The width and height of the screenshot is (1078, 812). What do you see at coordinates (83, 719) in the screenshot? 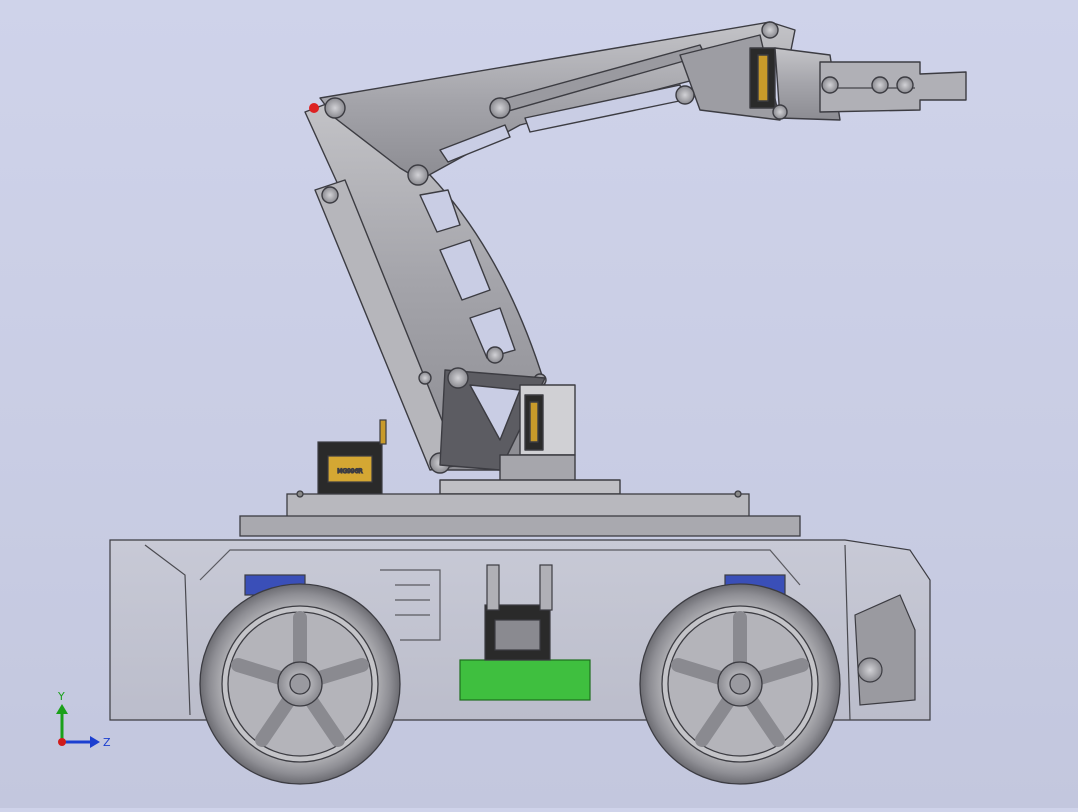
I see `coordinate-triad: Y Z` at bounding box center [83, 719].